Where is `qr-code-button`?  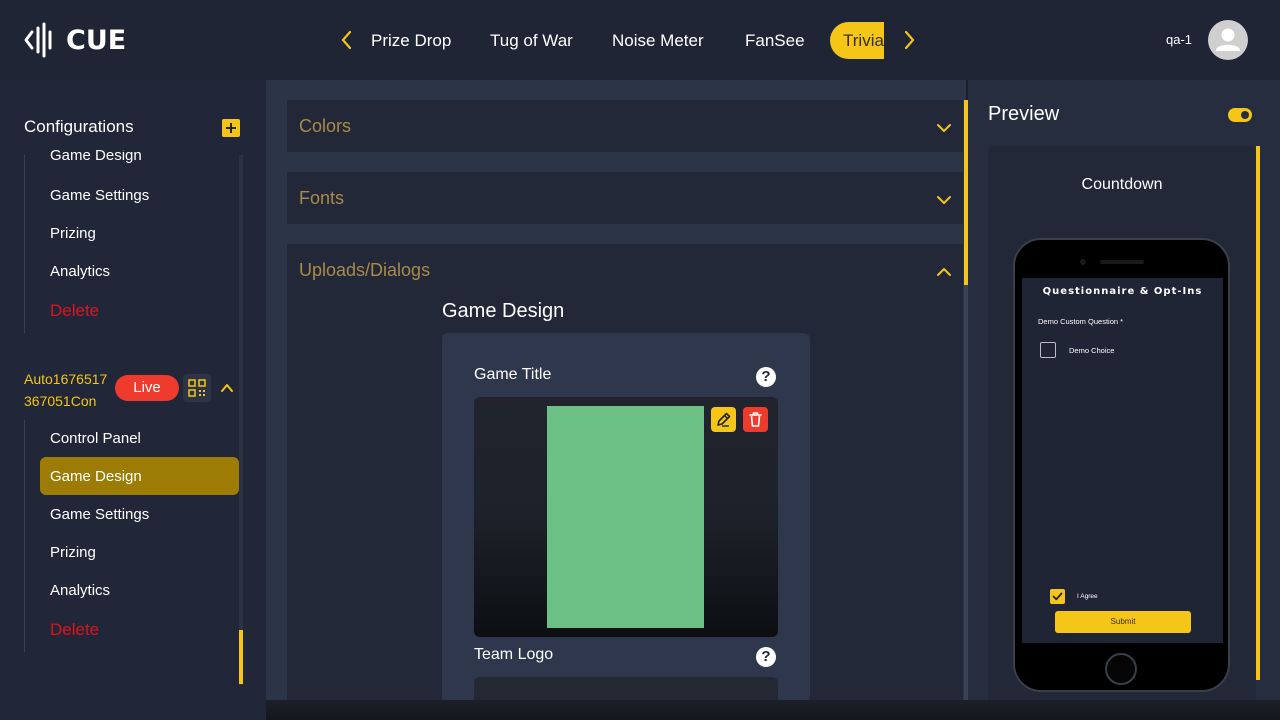 qr-code-button is located at coordinates (197, 388).